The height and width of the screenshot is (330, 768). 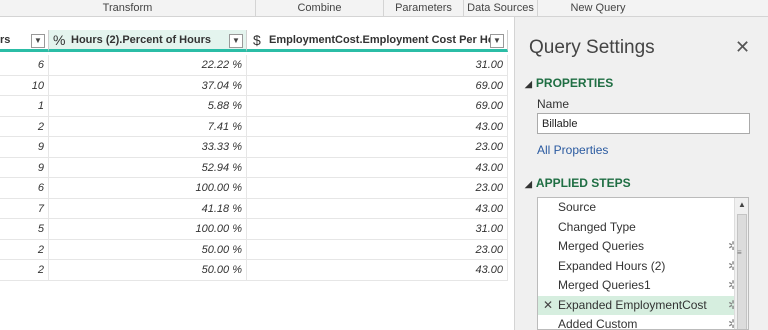 I want to click on steps-scrollbar: ▲ ≡, so click(x=741, y=263).